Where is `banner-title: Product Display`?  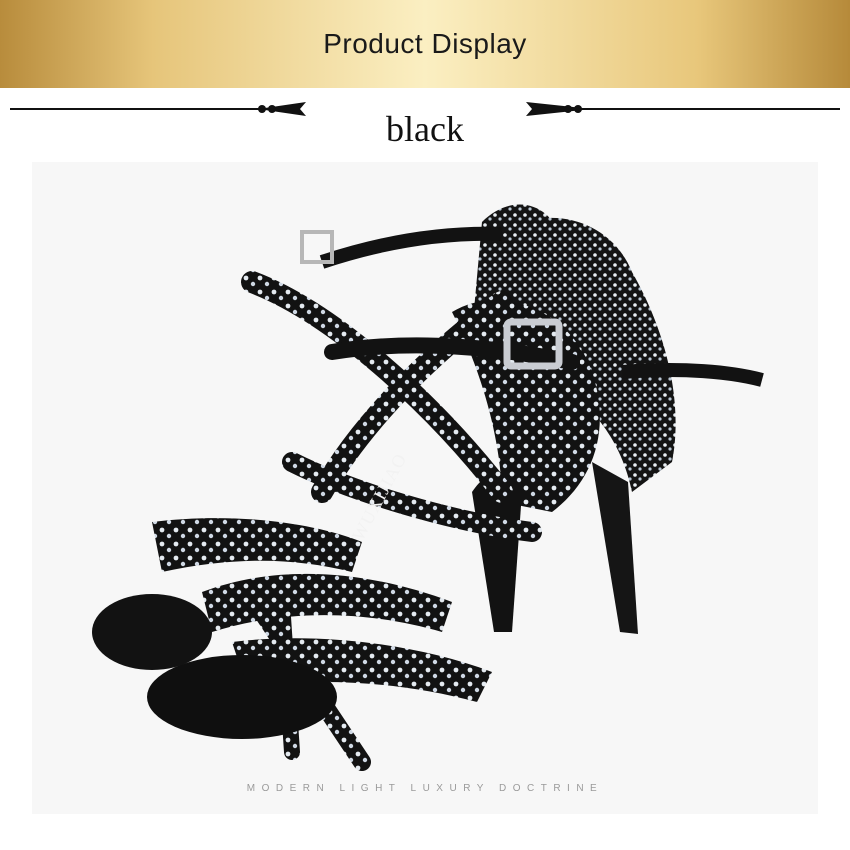
banner-title: Product Display is located at coordinates (425, 43).